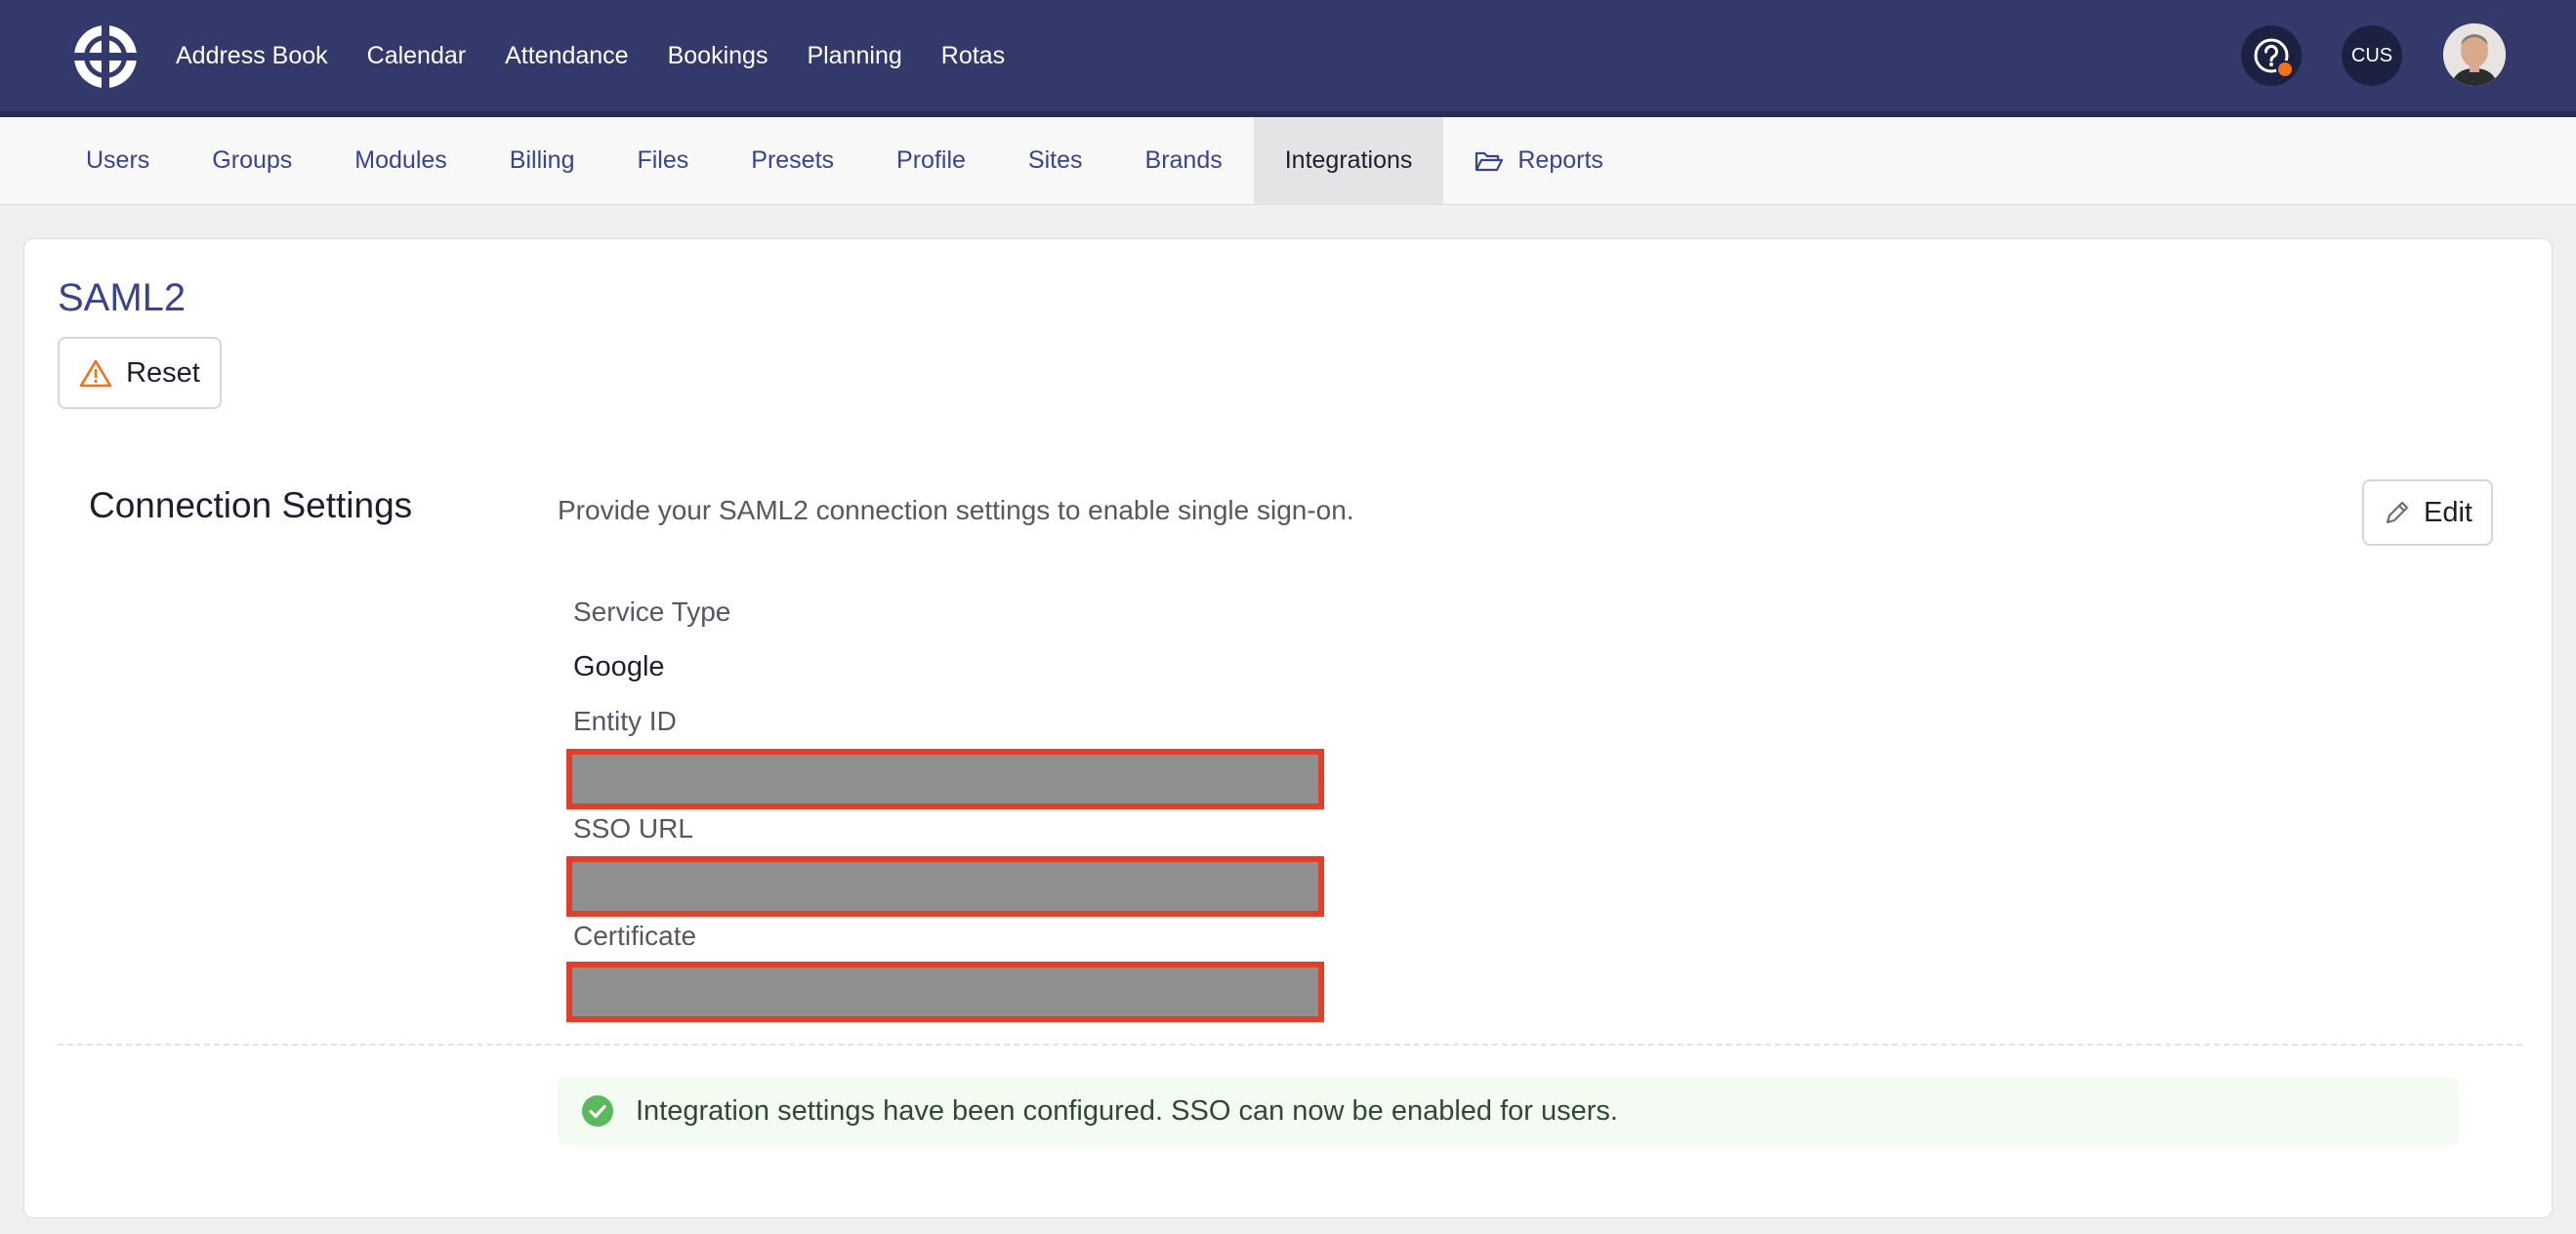  I want to click on certificate-redacted-value, so click(945, 992).